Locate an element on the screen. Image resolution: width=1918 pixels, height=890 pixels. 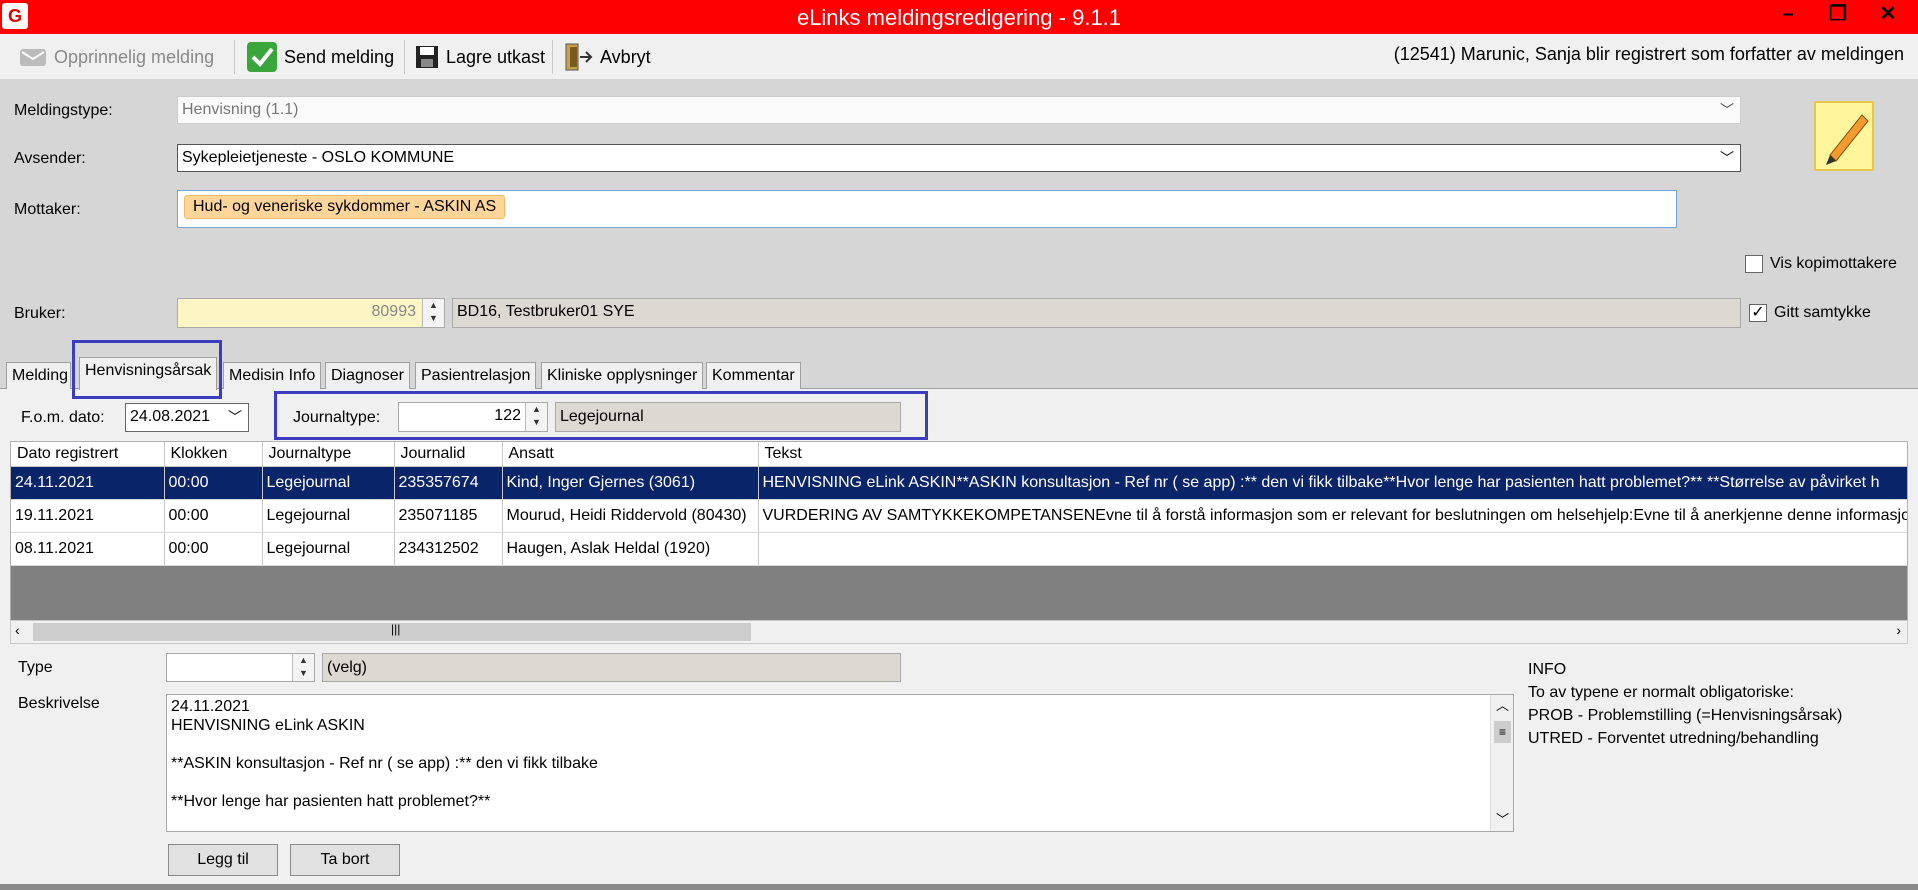
journal-type-name: Legejournal is located at coordinates (728, 417).